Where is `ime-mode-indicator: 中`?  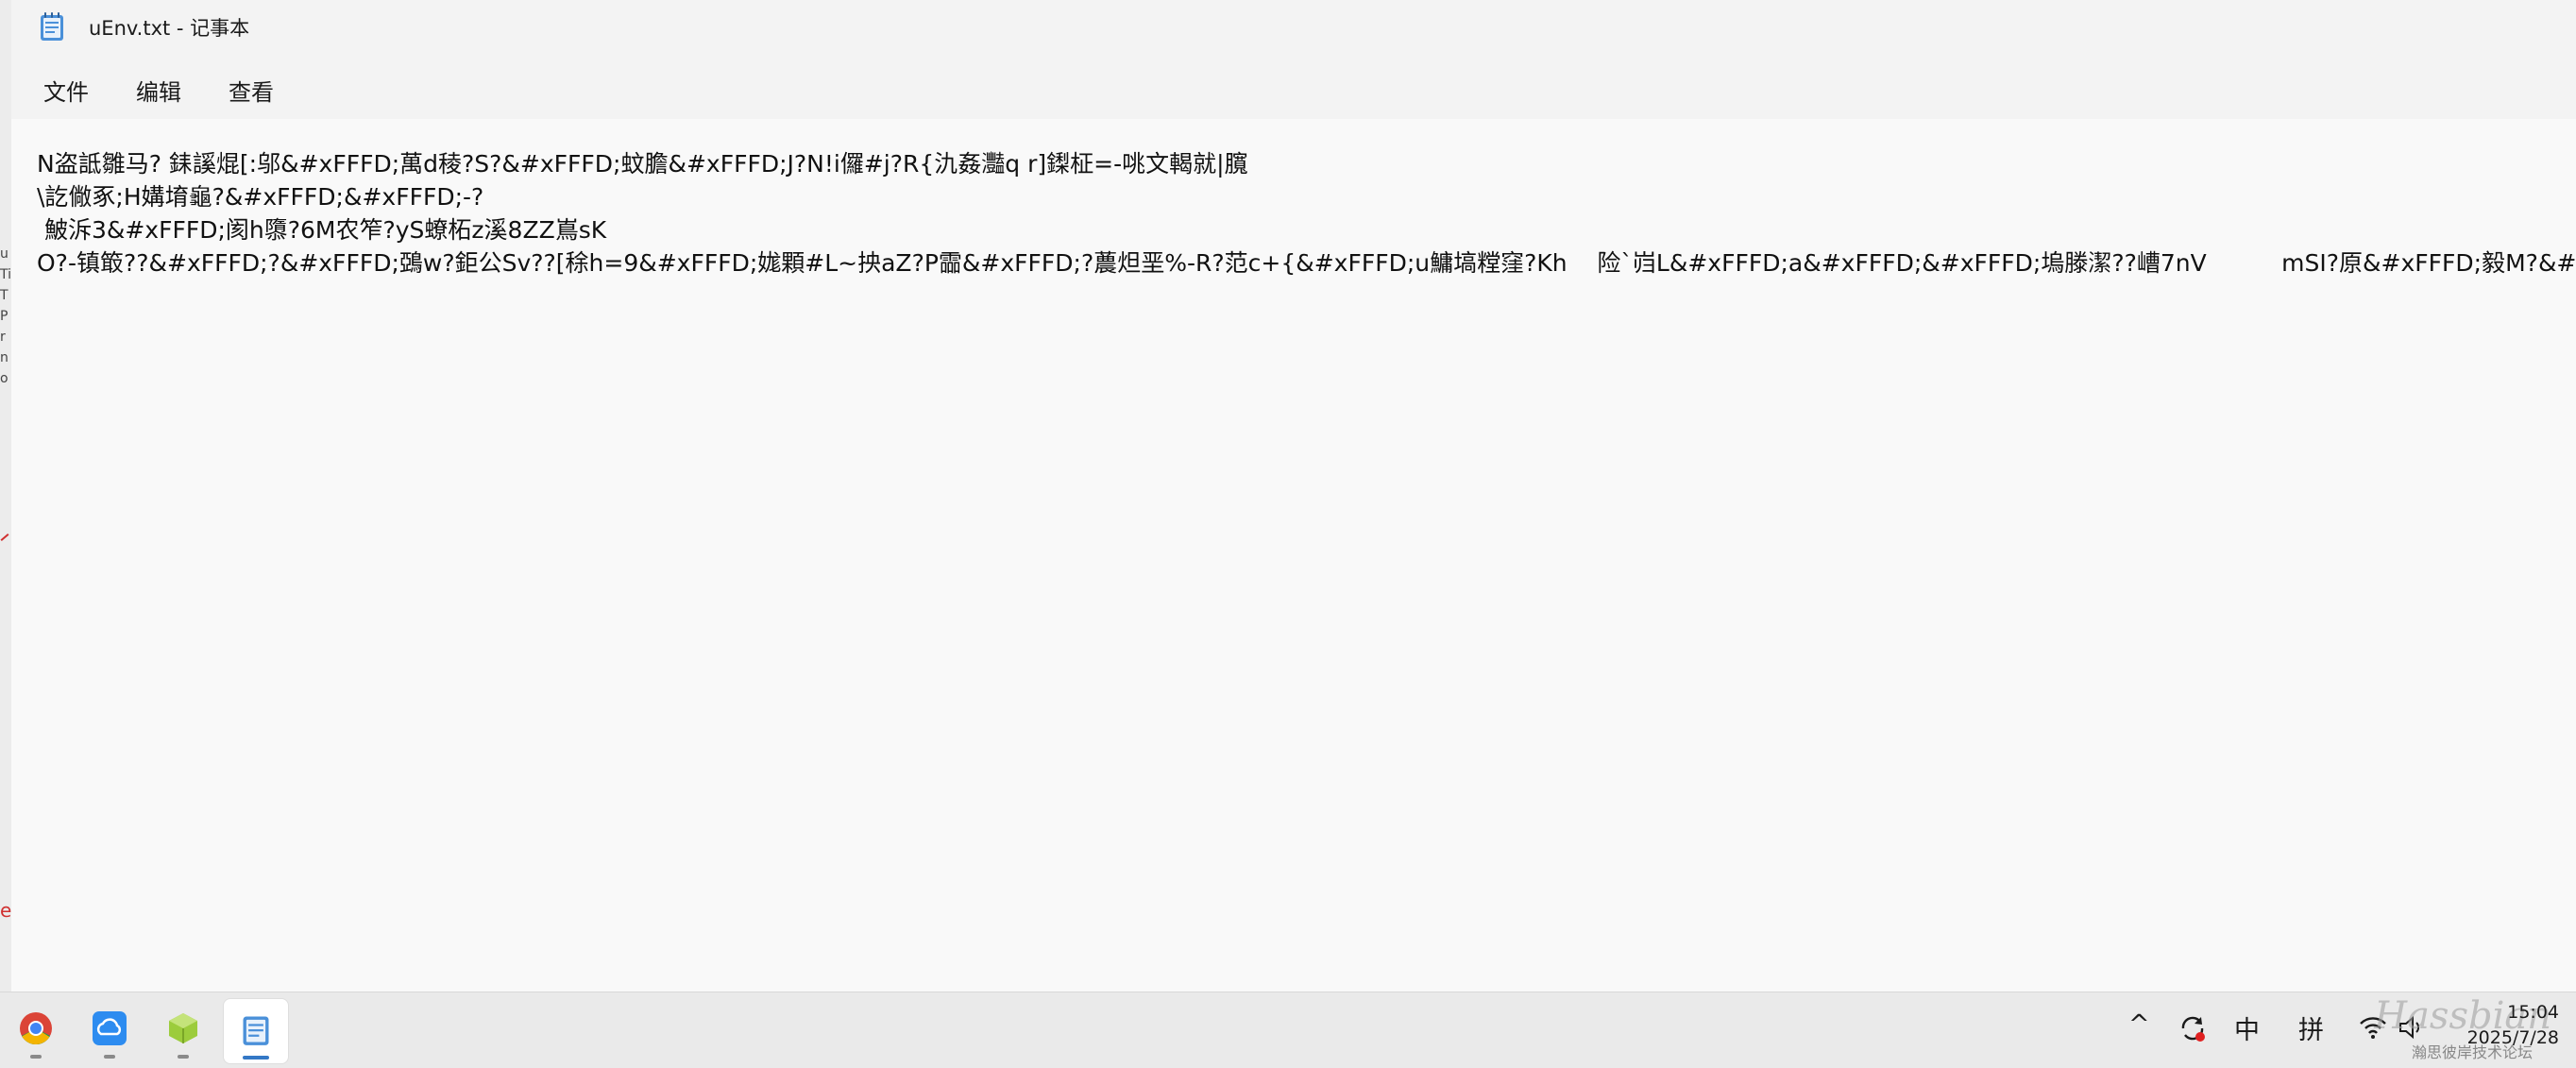
ime-mode-indicator: 中 is located at coordinates (2247, 1027).